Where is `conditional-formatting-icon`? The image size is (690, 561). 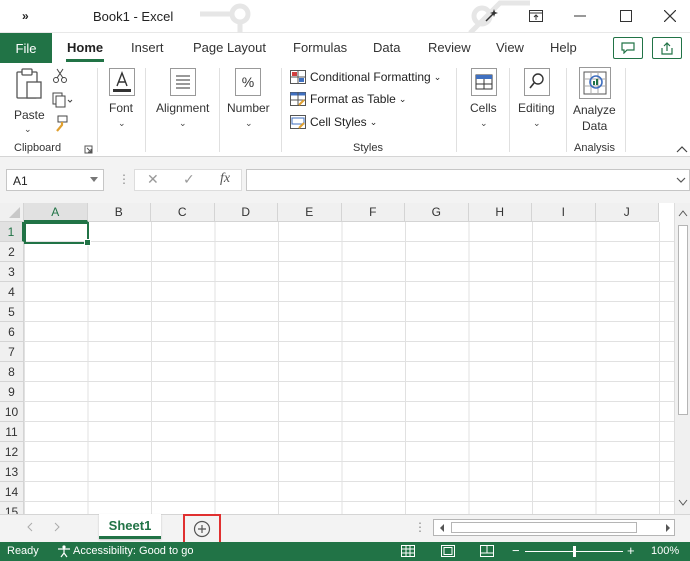 conditional-formatting-icon is located at coordinates (298, 77).